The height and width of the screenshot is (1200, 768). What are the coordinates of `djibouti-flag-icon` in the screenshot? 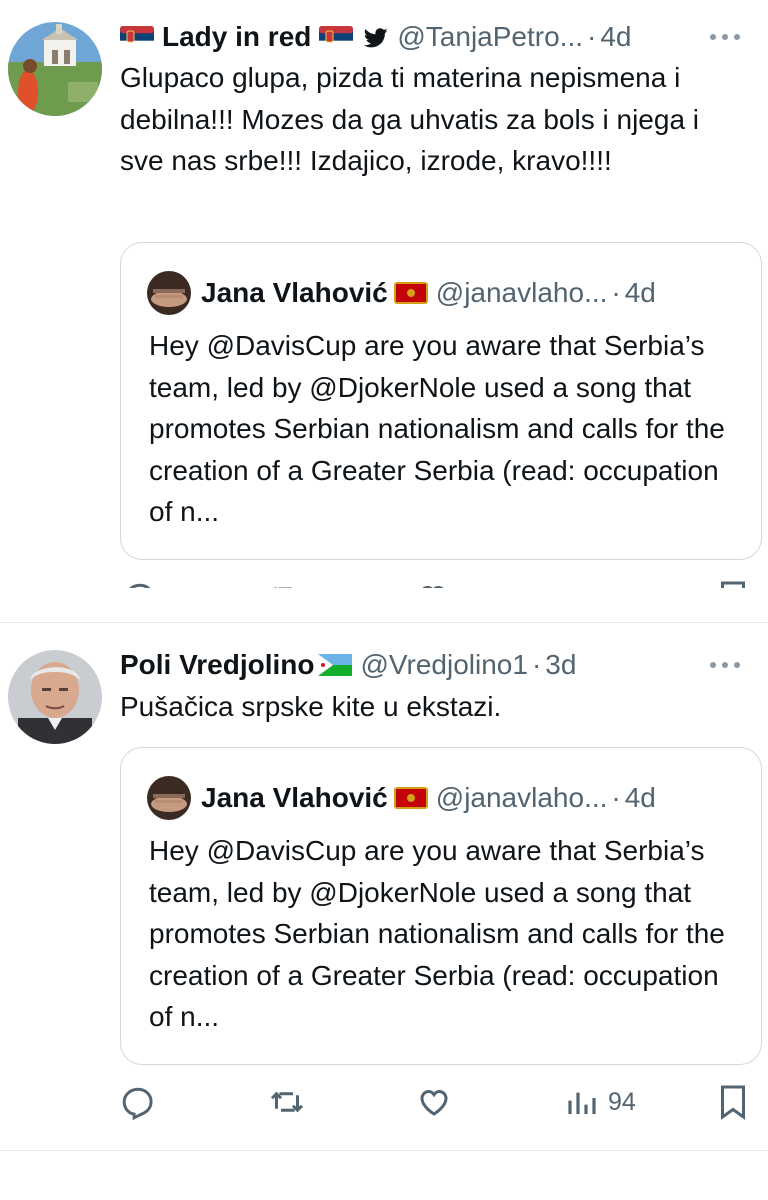 It's located at (335, 665).